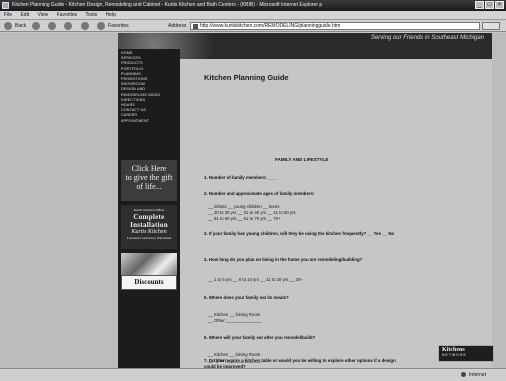 The image size is (506, 381). I want to click on q6-option-kitchen: __ Kitchen __ Dining Room, so click(234, 354).